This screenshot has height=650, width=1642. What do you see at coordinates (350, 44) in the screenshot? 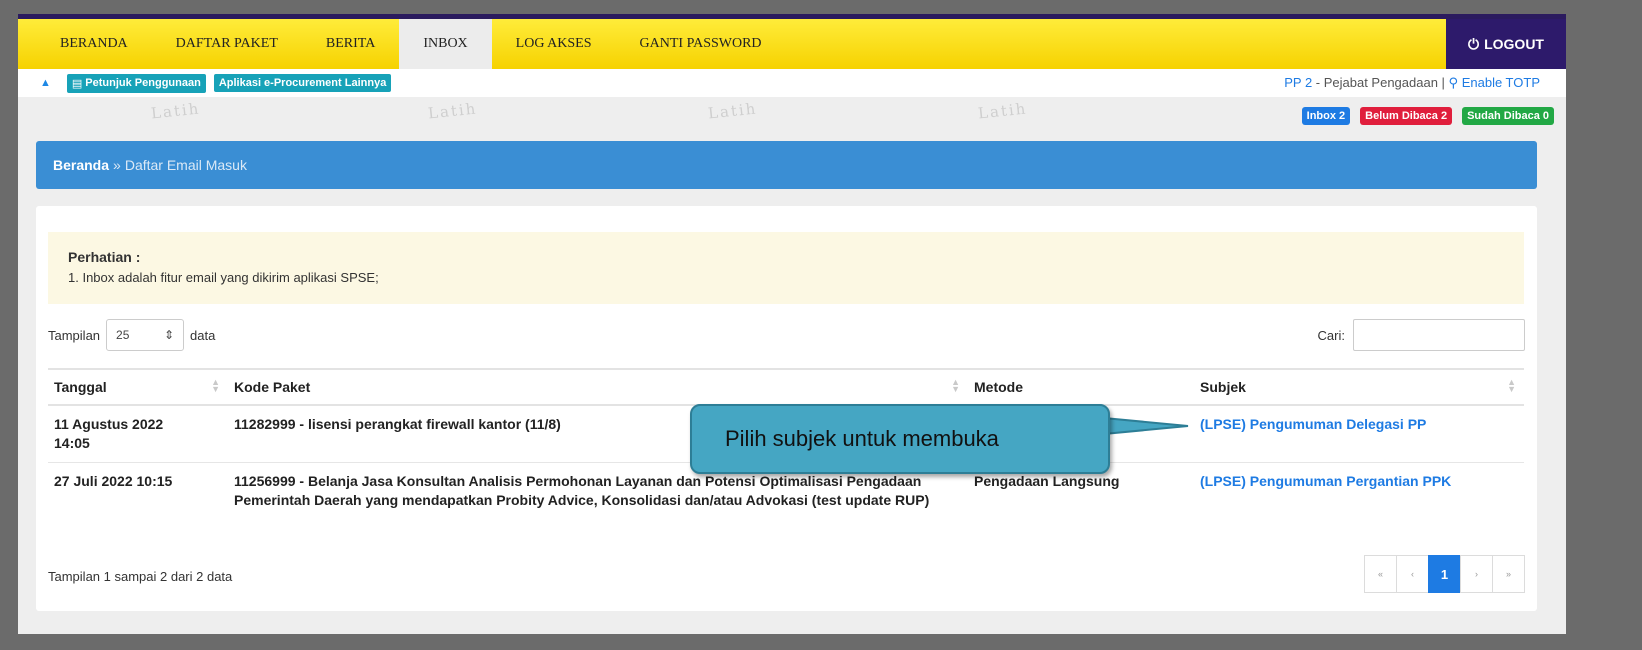
I see `nav-berita: BERITA` at bounding box center [350, 44].